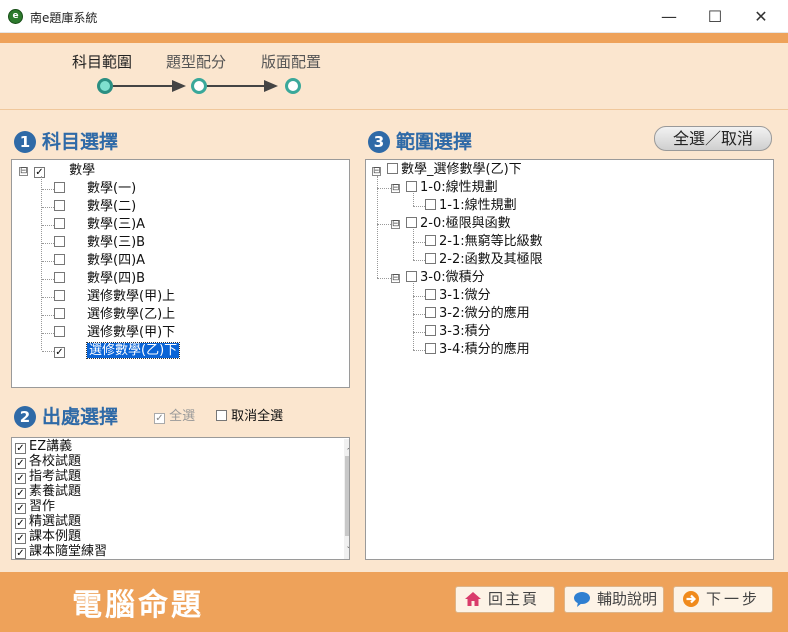 The image size is (788, 632). Describe the element at coordinates (669, 16) in the screenshot. I see `minimize-button: —` at that location.